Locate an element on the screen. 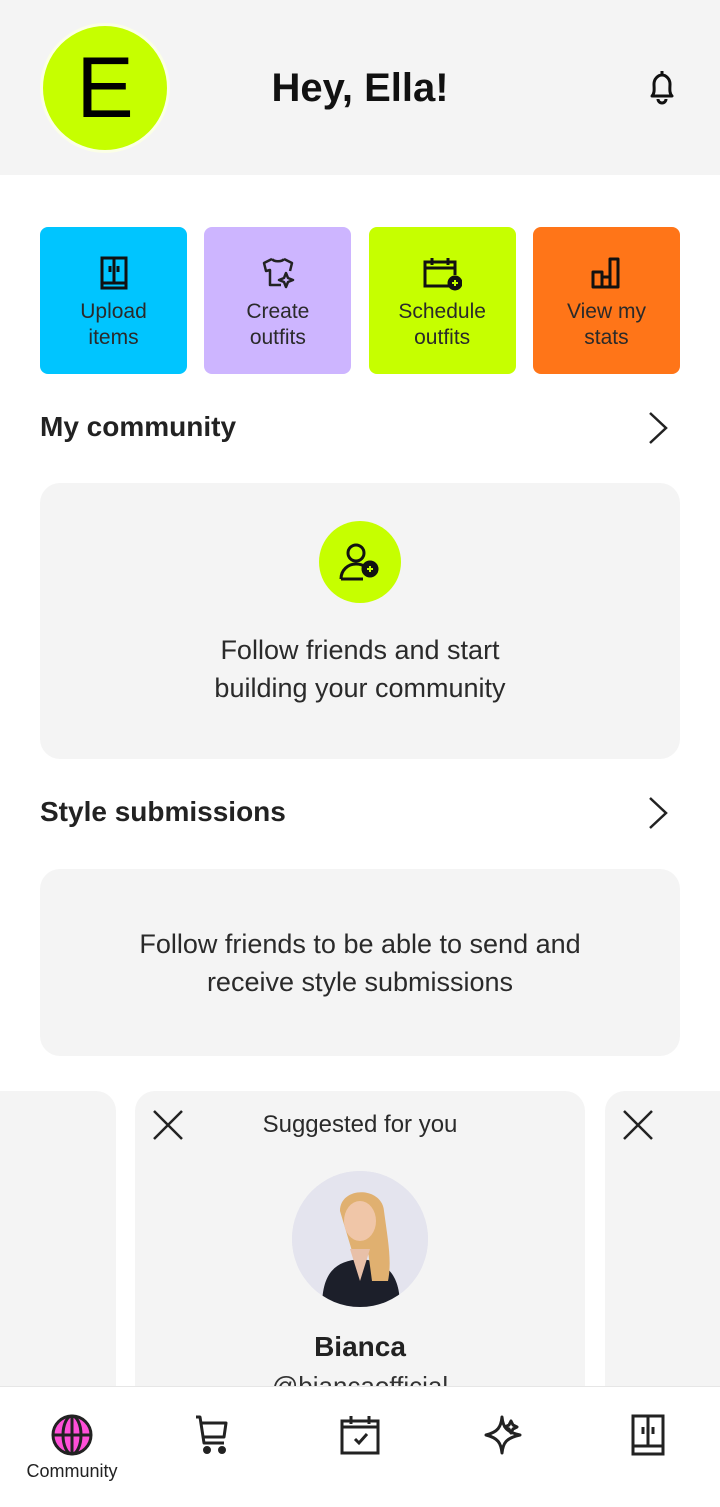 The image size is (720, 1507). sparkle-icon is located at coordinates (503, 1435).